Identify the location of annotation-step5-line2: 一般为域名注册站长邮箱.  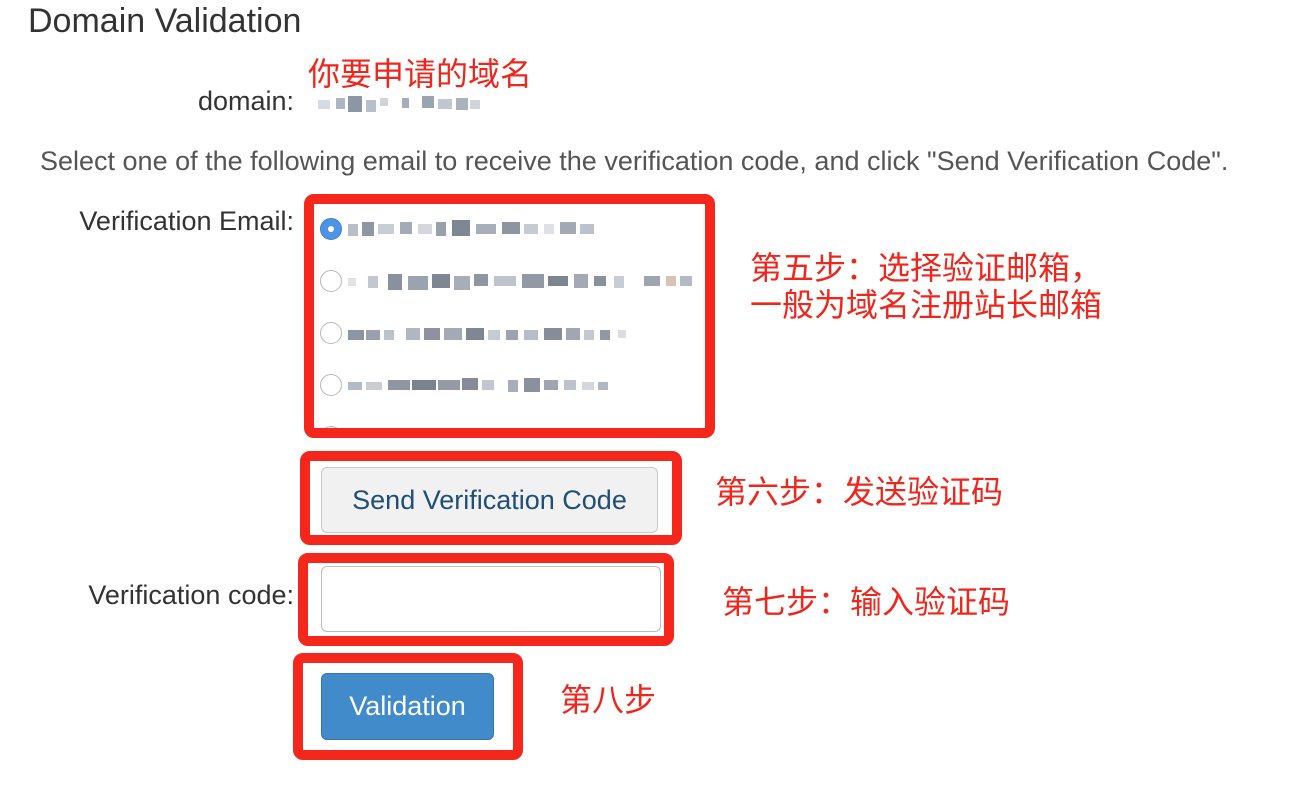
(926, 304).